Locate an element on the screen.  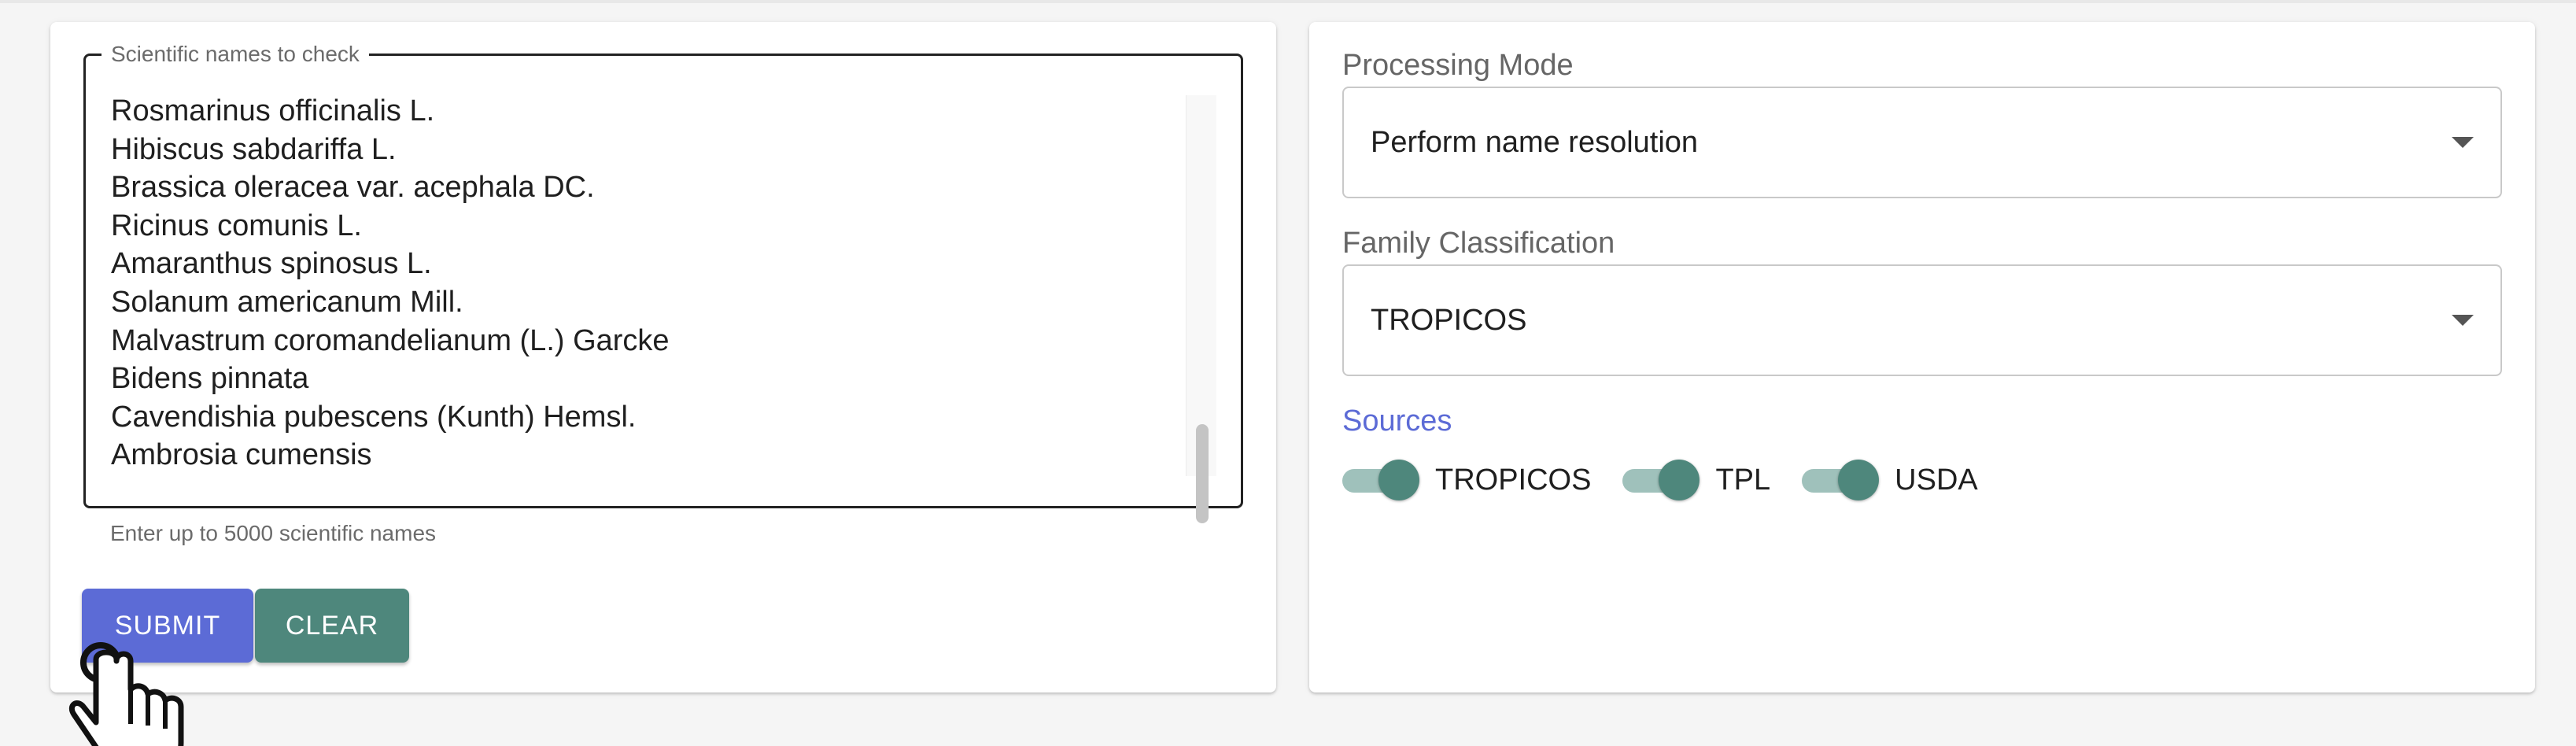
textarea-legend: Scientific names to check is located at coordinates (235, 54).